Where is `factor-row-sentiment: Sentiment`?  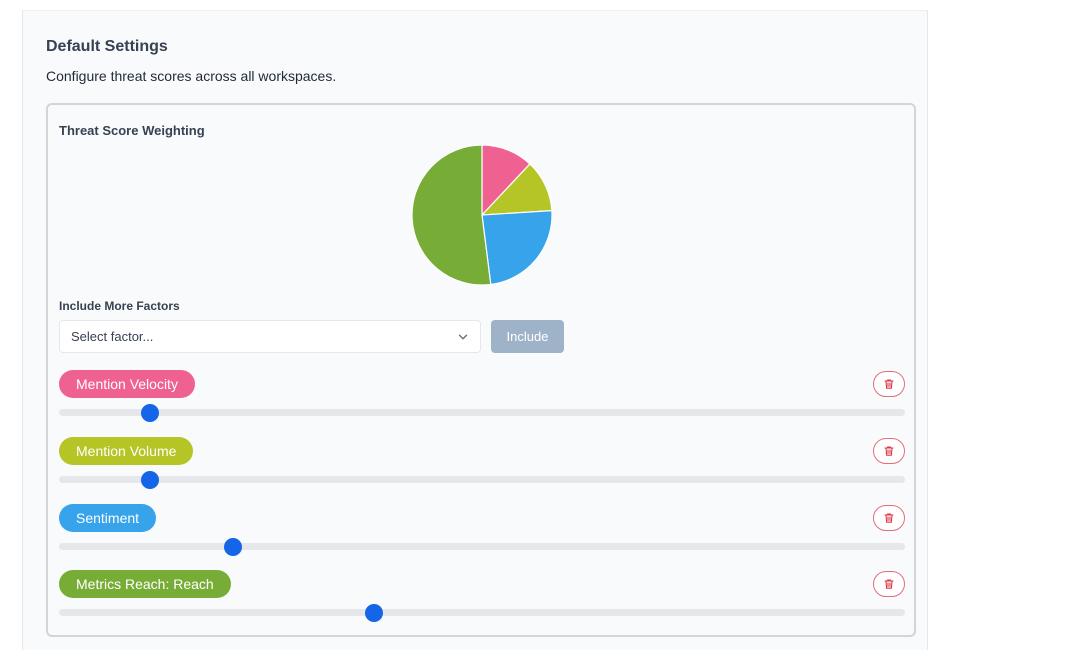
factor-row-sentiment: Sentiment is located at coordinates (482, 534).